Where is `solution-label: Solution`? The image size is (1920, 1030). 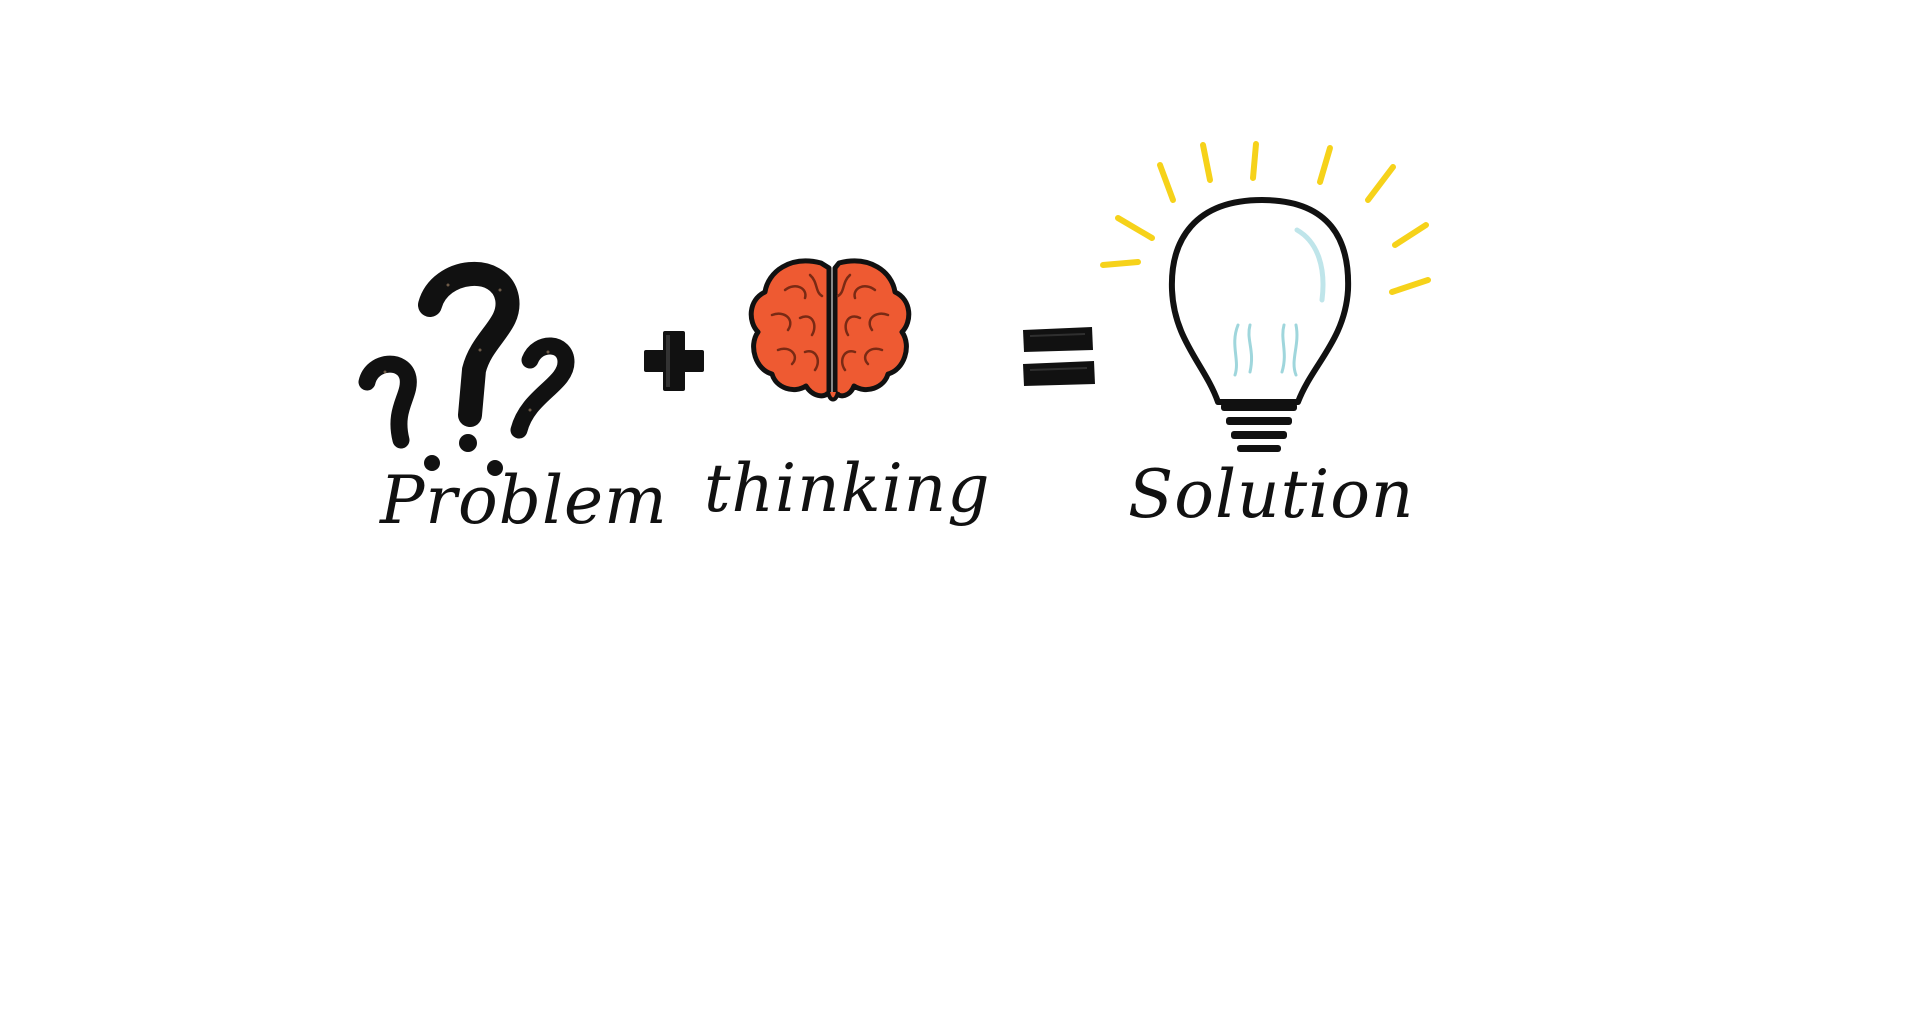
solution-label: Solution is located at coordinates (1271, 494).